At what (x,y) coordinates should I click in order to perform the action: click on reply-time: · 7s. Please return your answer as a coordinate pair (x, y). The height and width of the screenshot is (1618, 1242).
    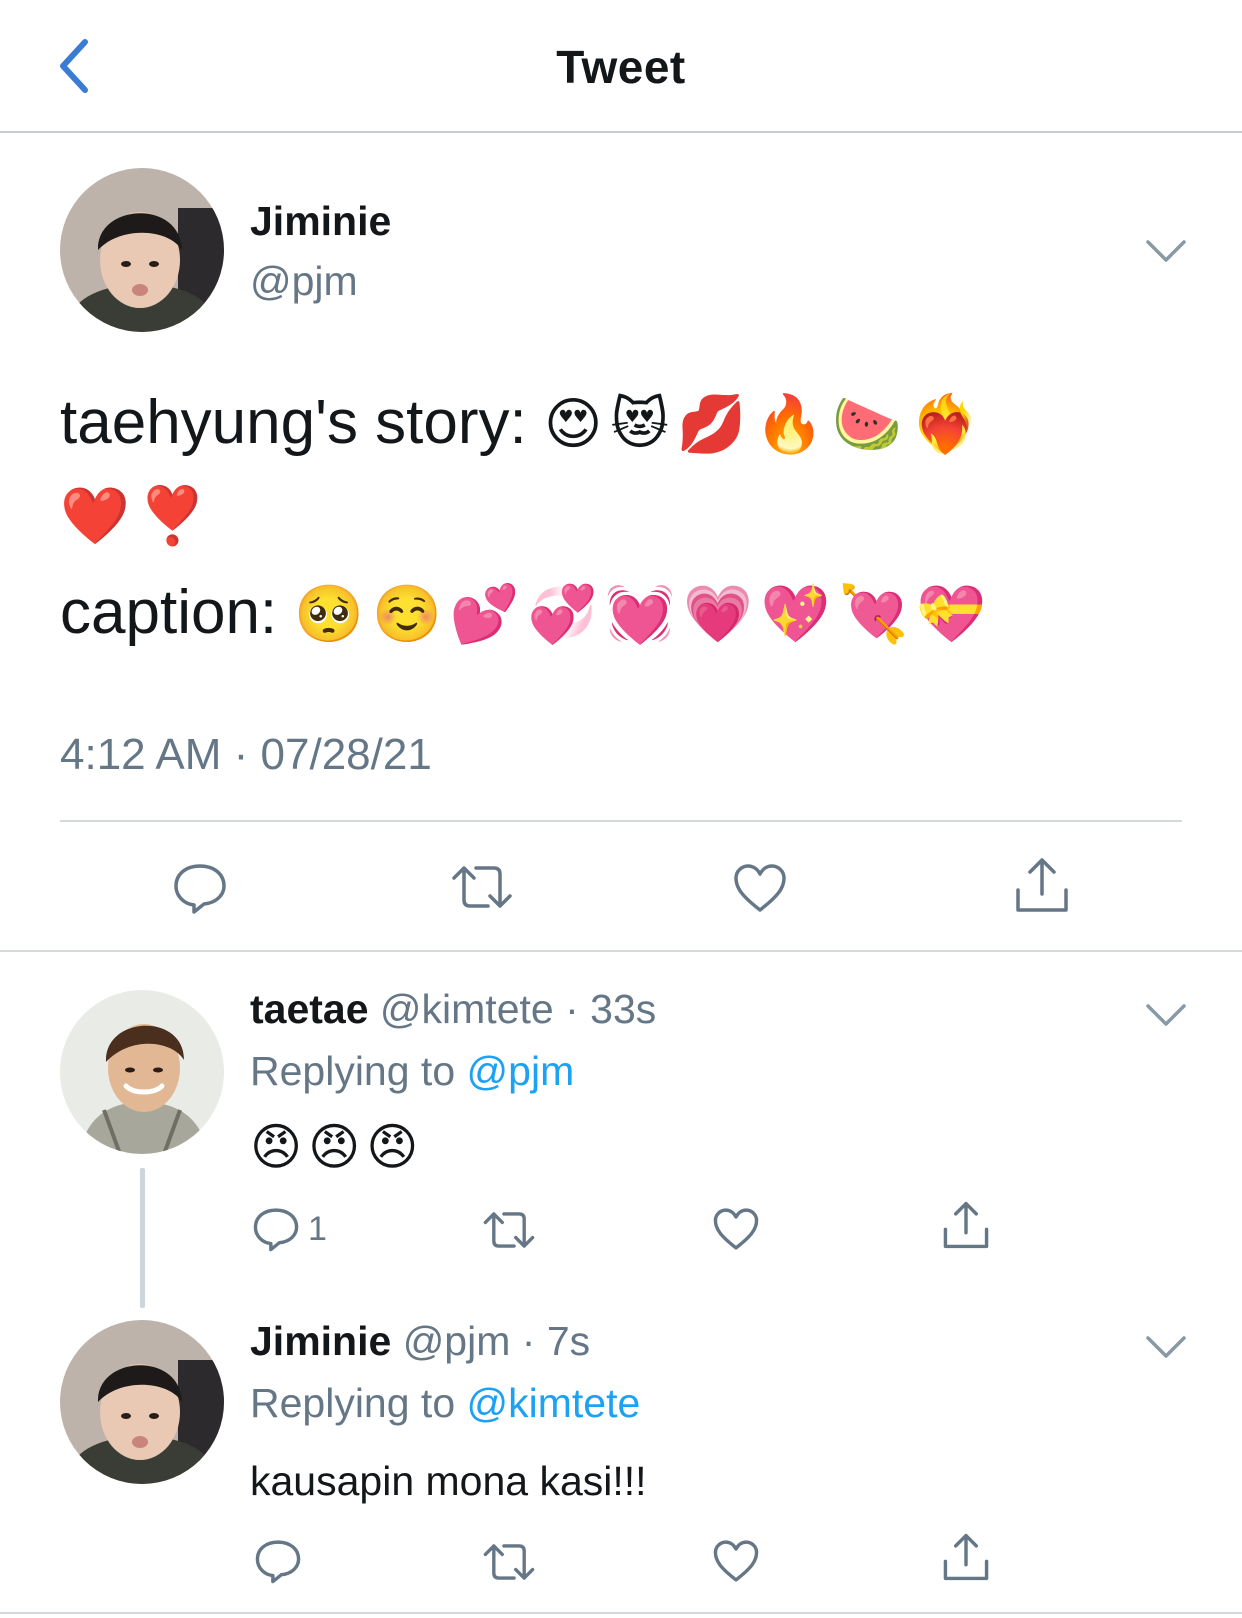
    Looking at the image, I should click on (556, 1341).